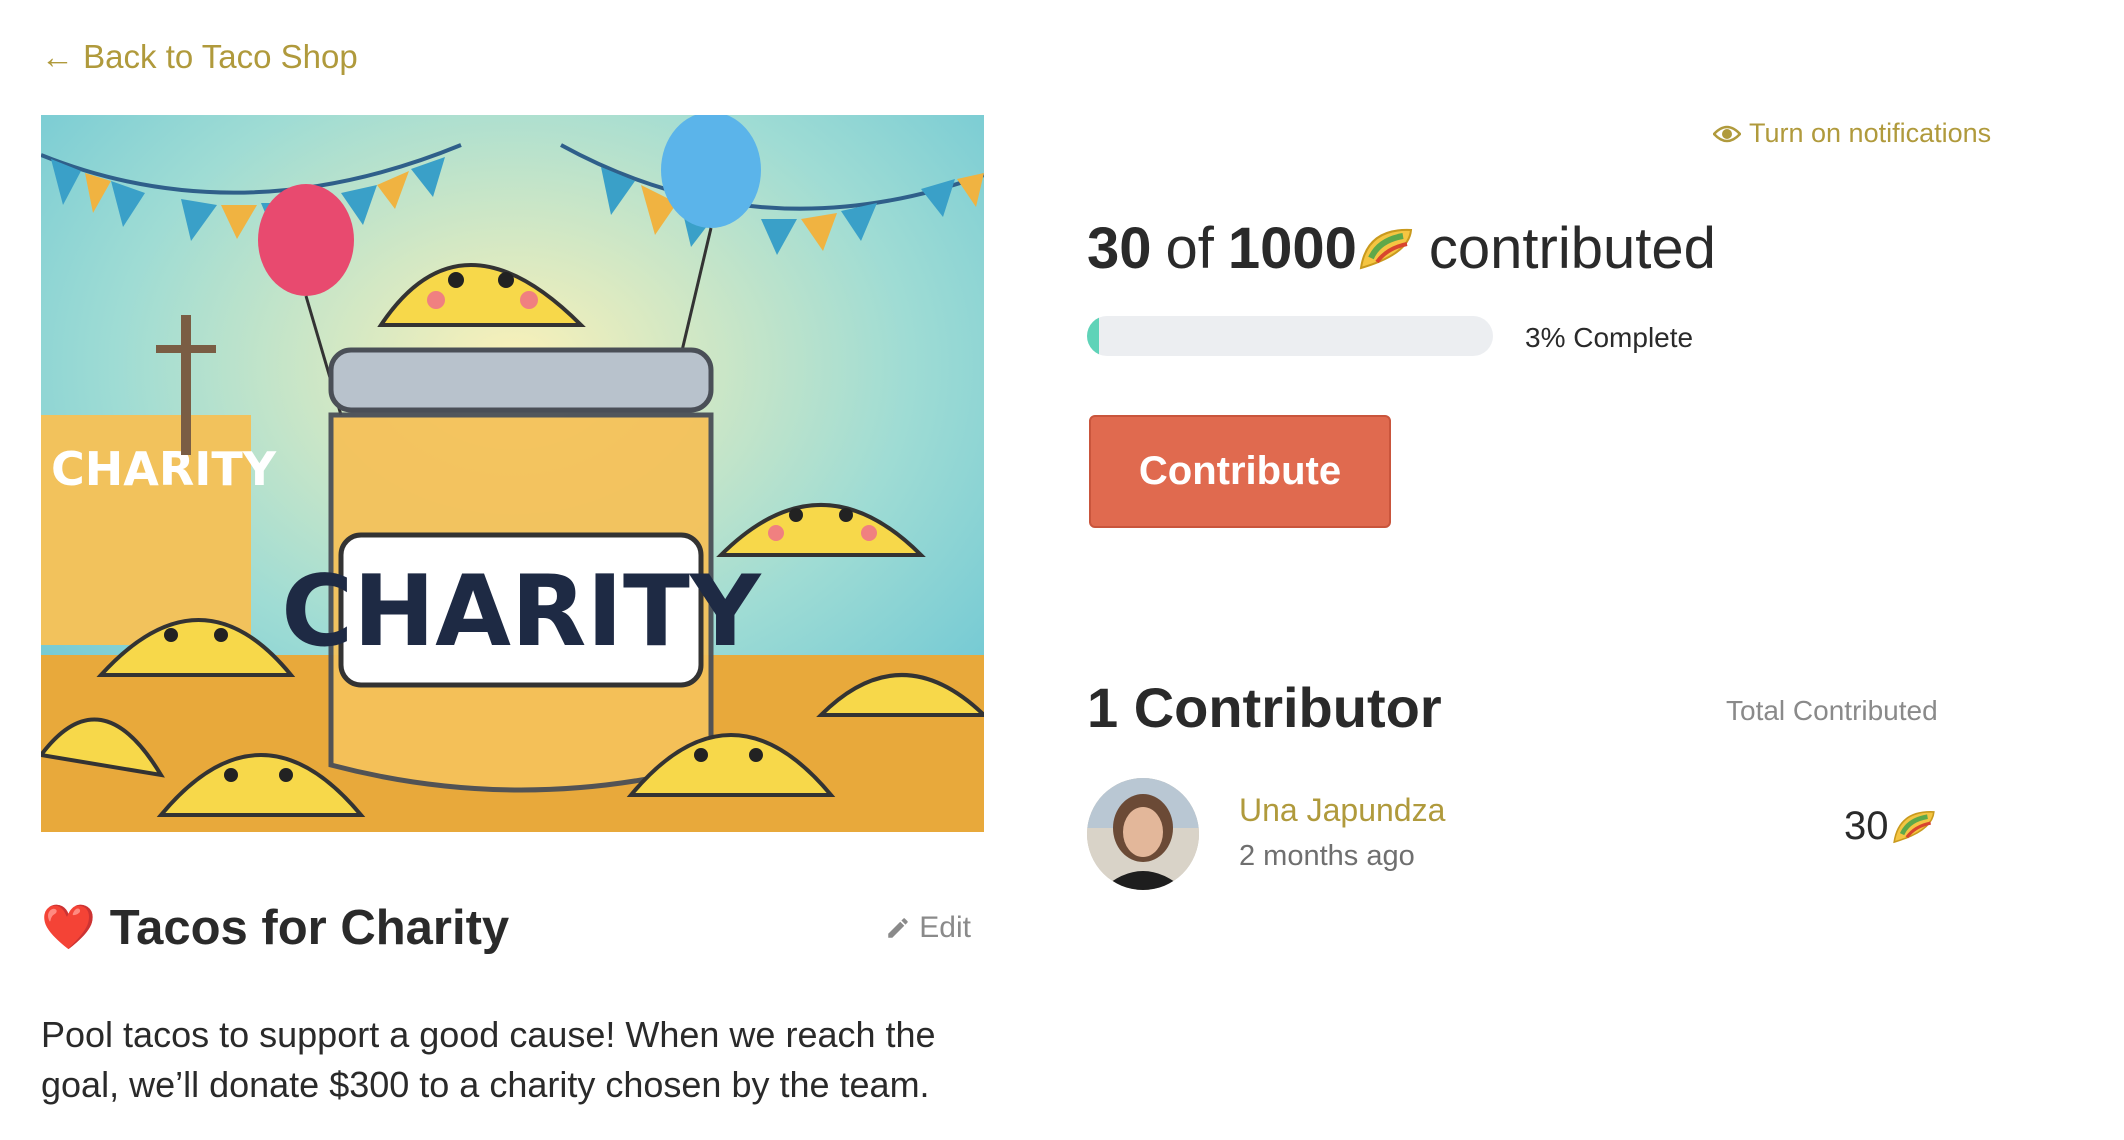 The height and width of the screenshot is (1140, 2124). I want to click on goal-title-row: ❤️ Tacos for Charity Edit, so click(506, 928).